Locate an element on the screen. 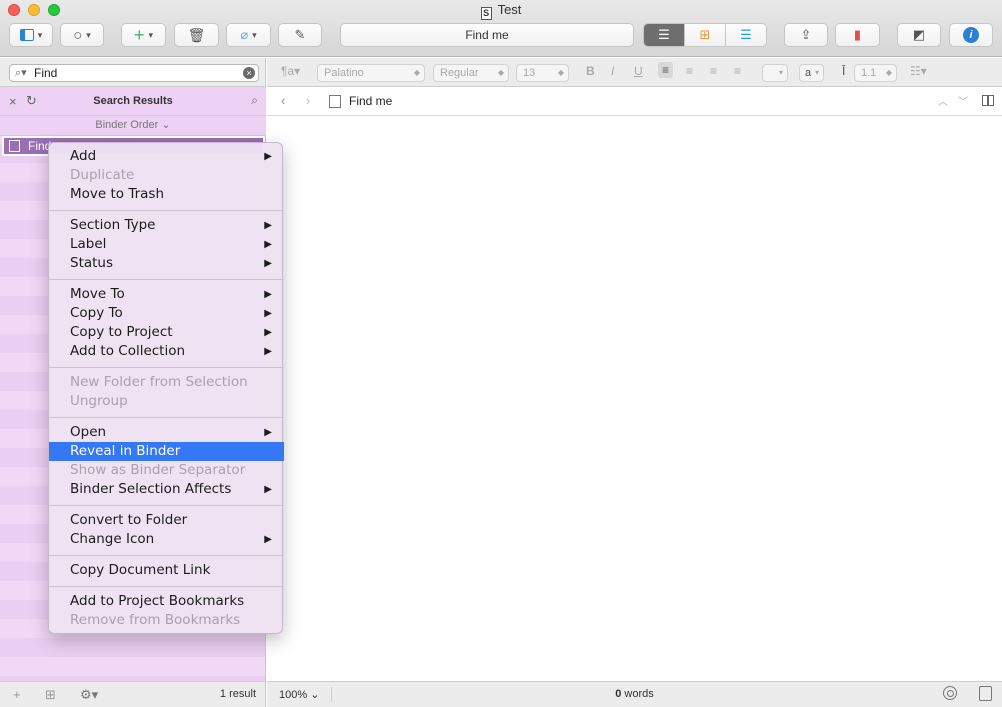 Image resolution: width=1002 pixels, height=707 pixels. search-menu-button: ○ ▾ is located at coordinates (82, 35).